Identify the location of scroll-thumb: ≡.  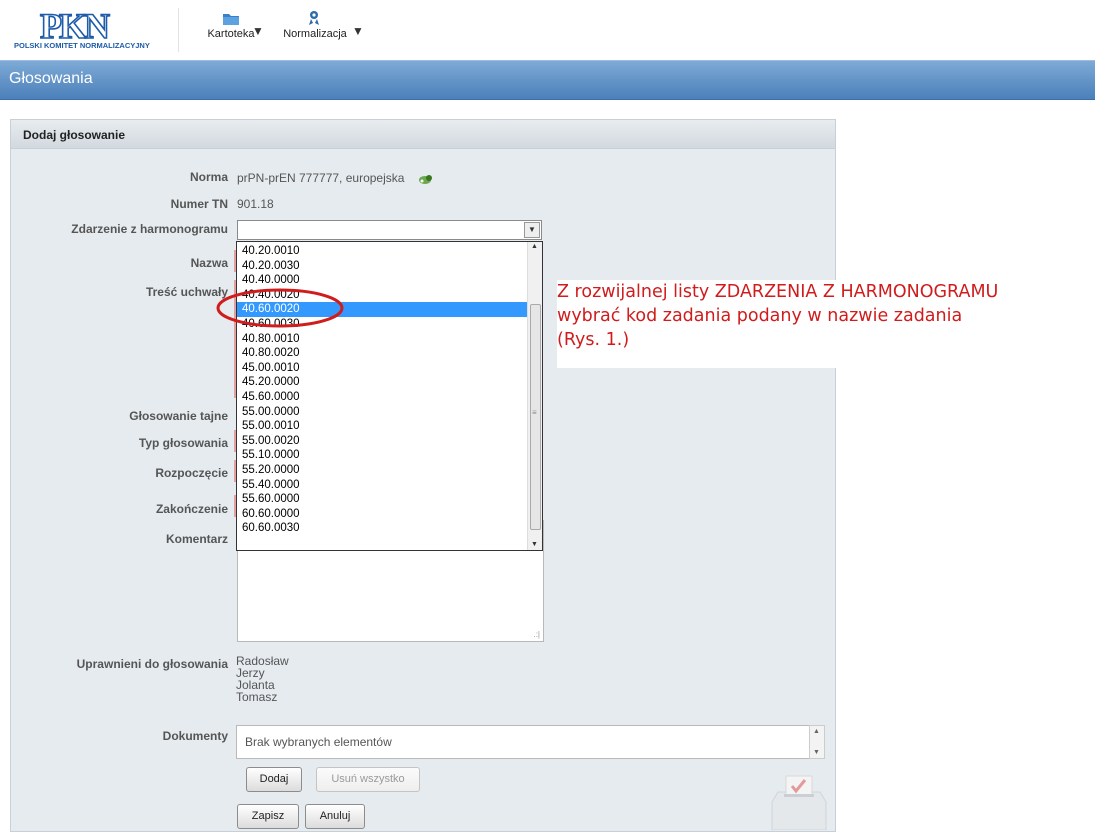
(535, 417).